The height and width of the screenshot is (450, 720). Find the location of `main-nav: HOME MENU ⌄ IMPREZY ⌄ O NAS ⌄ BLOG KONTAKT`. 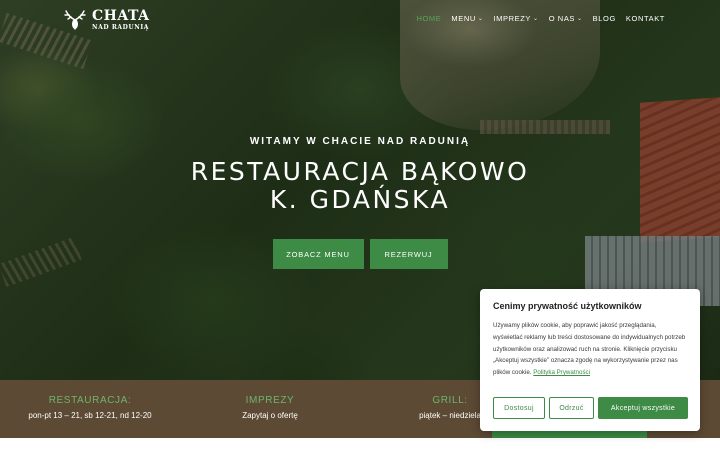

main-nav: HOME MENU ⌄ IMPREZY ⌄ O NAS ⌄ BLOG KONTAKT is located at coordinates (540, 18).